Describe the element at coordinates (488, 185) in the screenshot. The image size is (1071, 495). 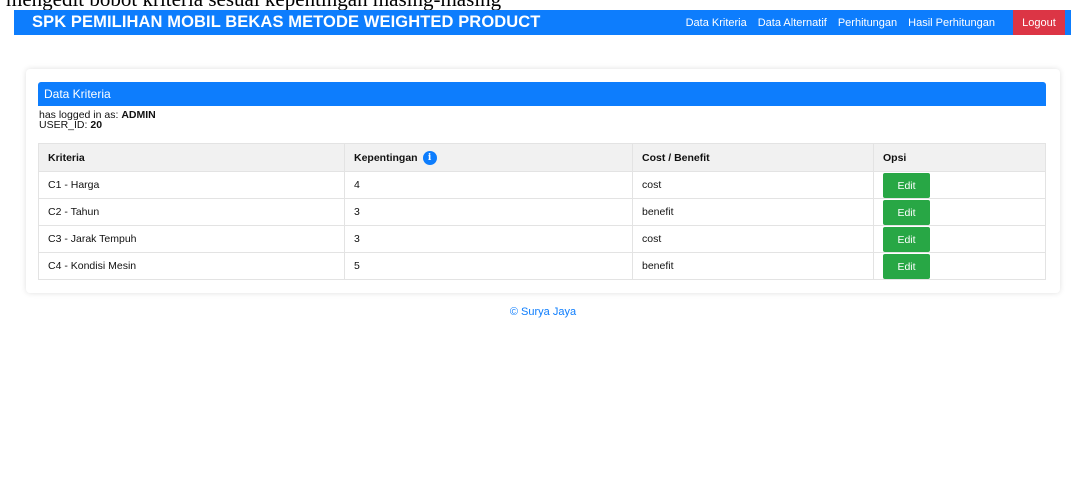
I see `cell-kepentingan: 4` at that location.